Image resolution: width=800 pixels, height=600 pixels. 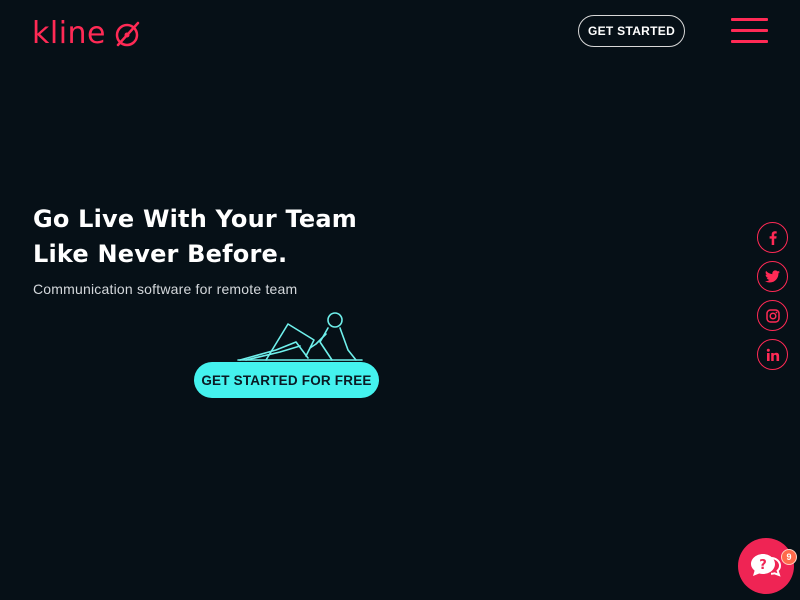 What do you see at coordinates (286, 380) in the screenshot?
I see `get-started-for-free-button: GET STARTED FOR FREE` at bounding box center [286, 380].